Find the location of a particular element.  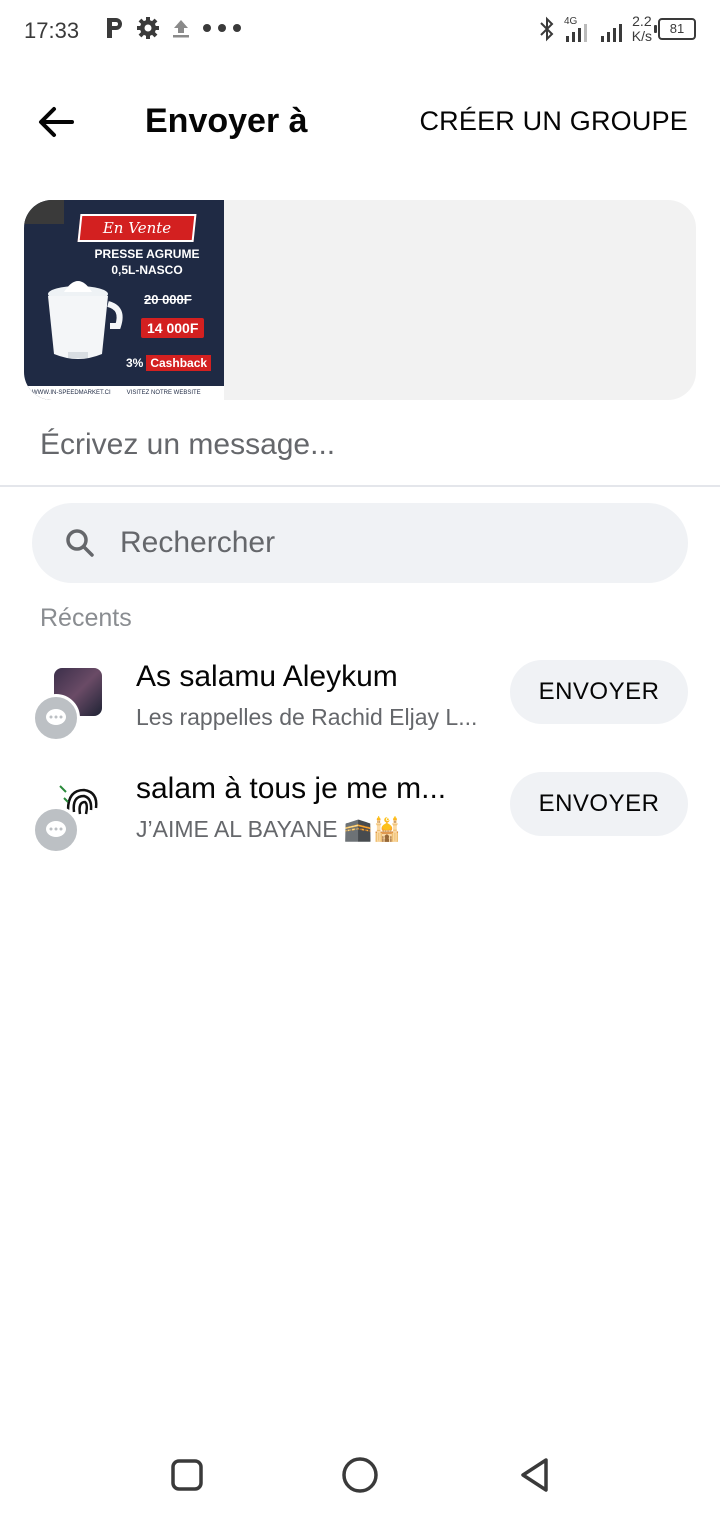

network-speed: 2.2 K/s is located at coordinates (642, 29).